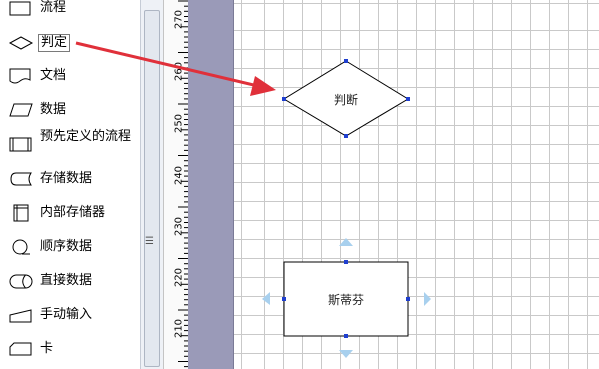 Image resolution: width=599 pixels, height=369 pixels. Describe the element at coordinates (345, 300) in the screenshot. I see `process-node-label: 斯蒂芬` at that location.